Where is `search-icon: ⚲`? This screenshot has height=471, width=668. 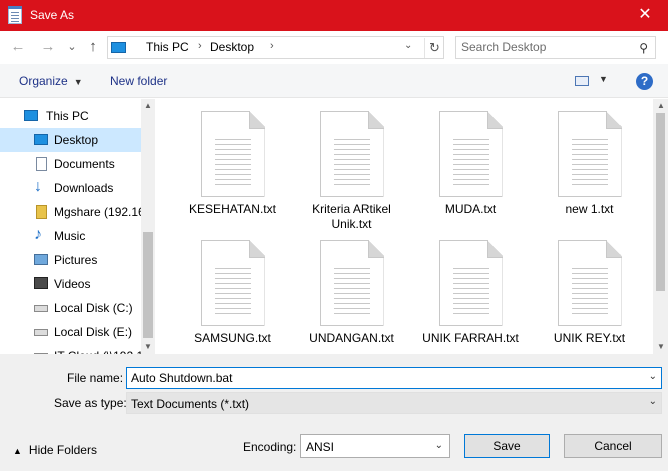
search-icon: ⚲ is located at coordinates (643, 48).